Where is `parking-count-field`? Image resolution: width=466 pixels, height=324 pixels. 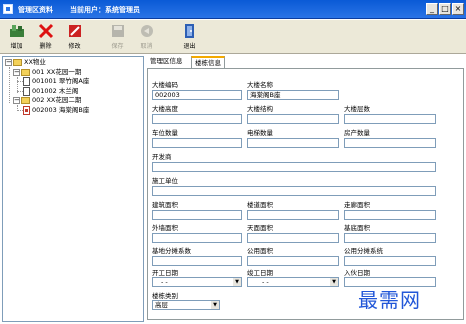 parking-count-field is located at coordinates (197, 143).